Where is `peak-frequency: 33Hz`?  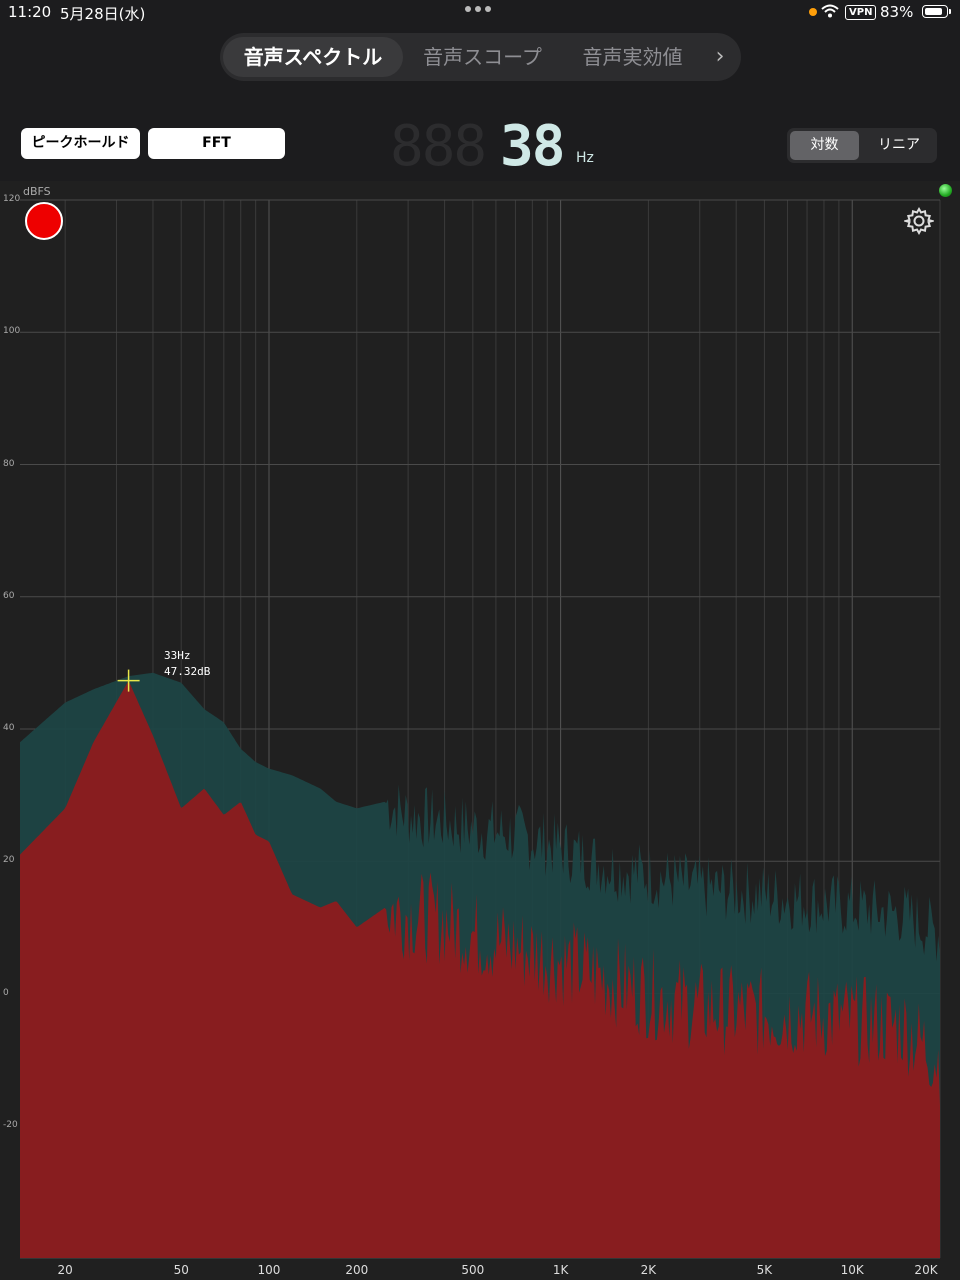
peak-frequency: 33Hz is located at coordinates (177, 655).